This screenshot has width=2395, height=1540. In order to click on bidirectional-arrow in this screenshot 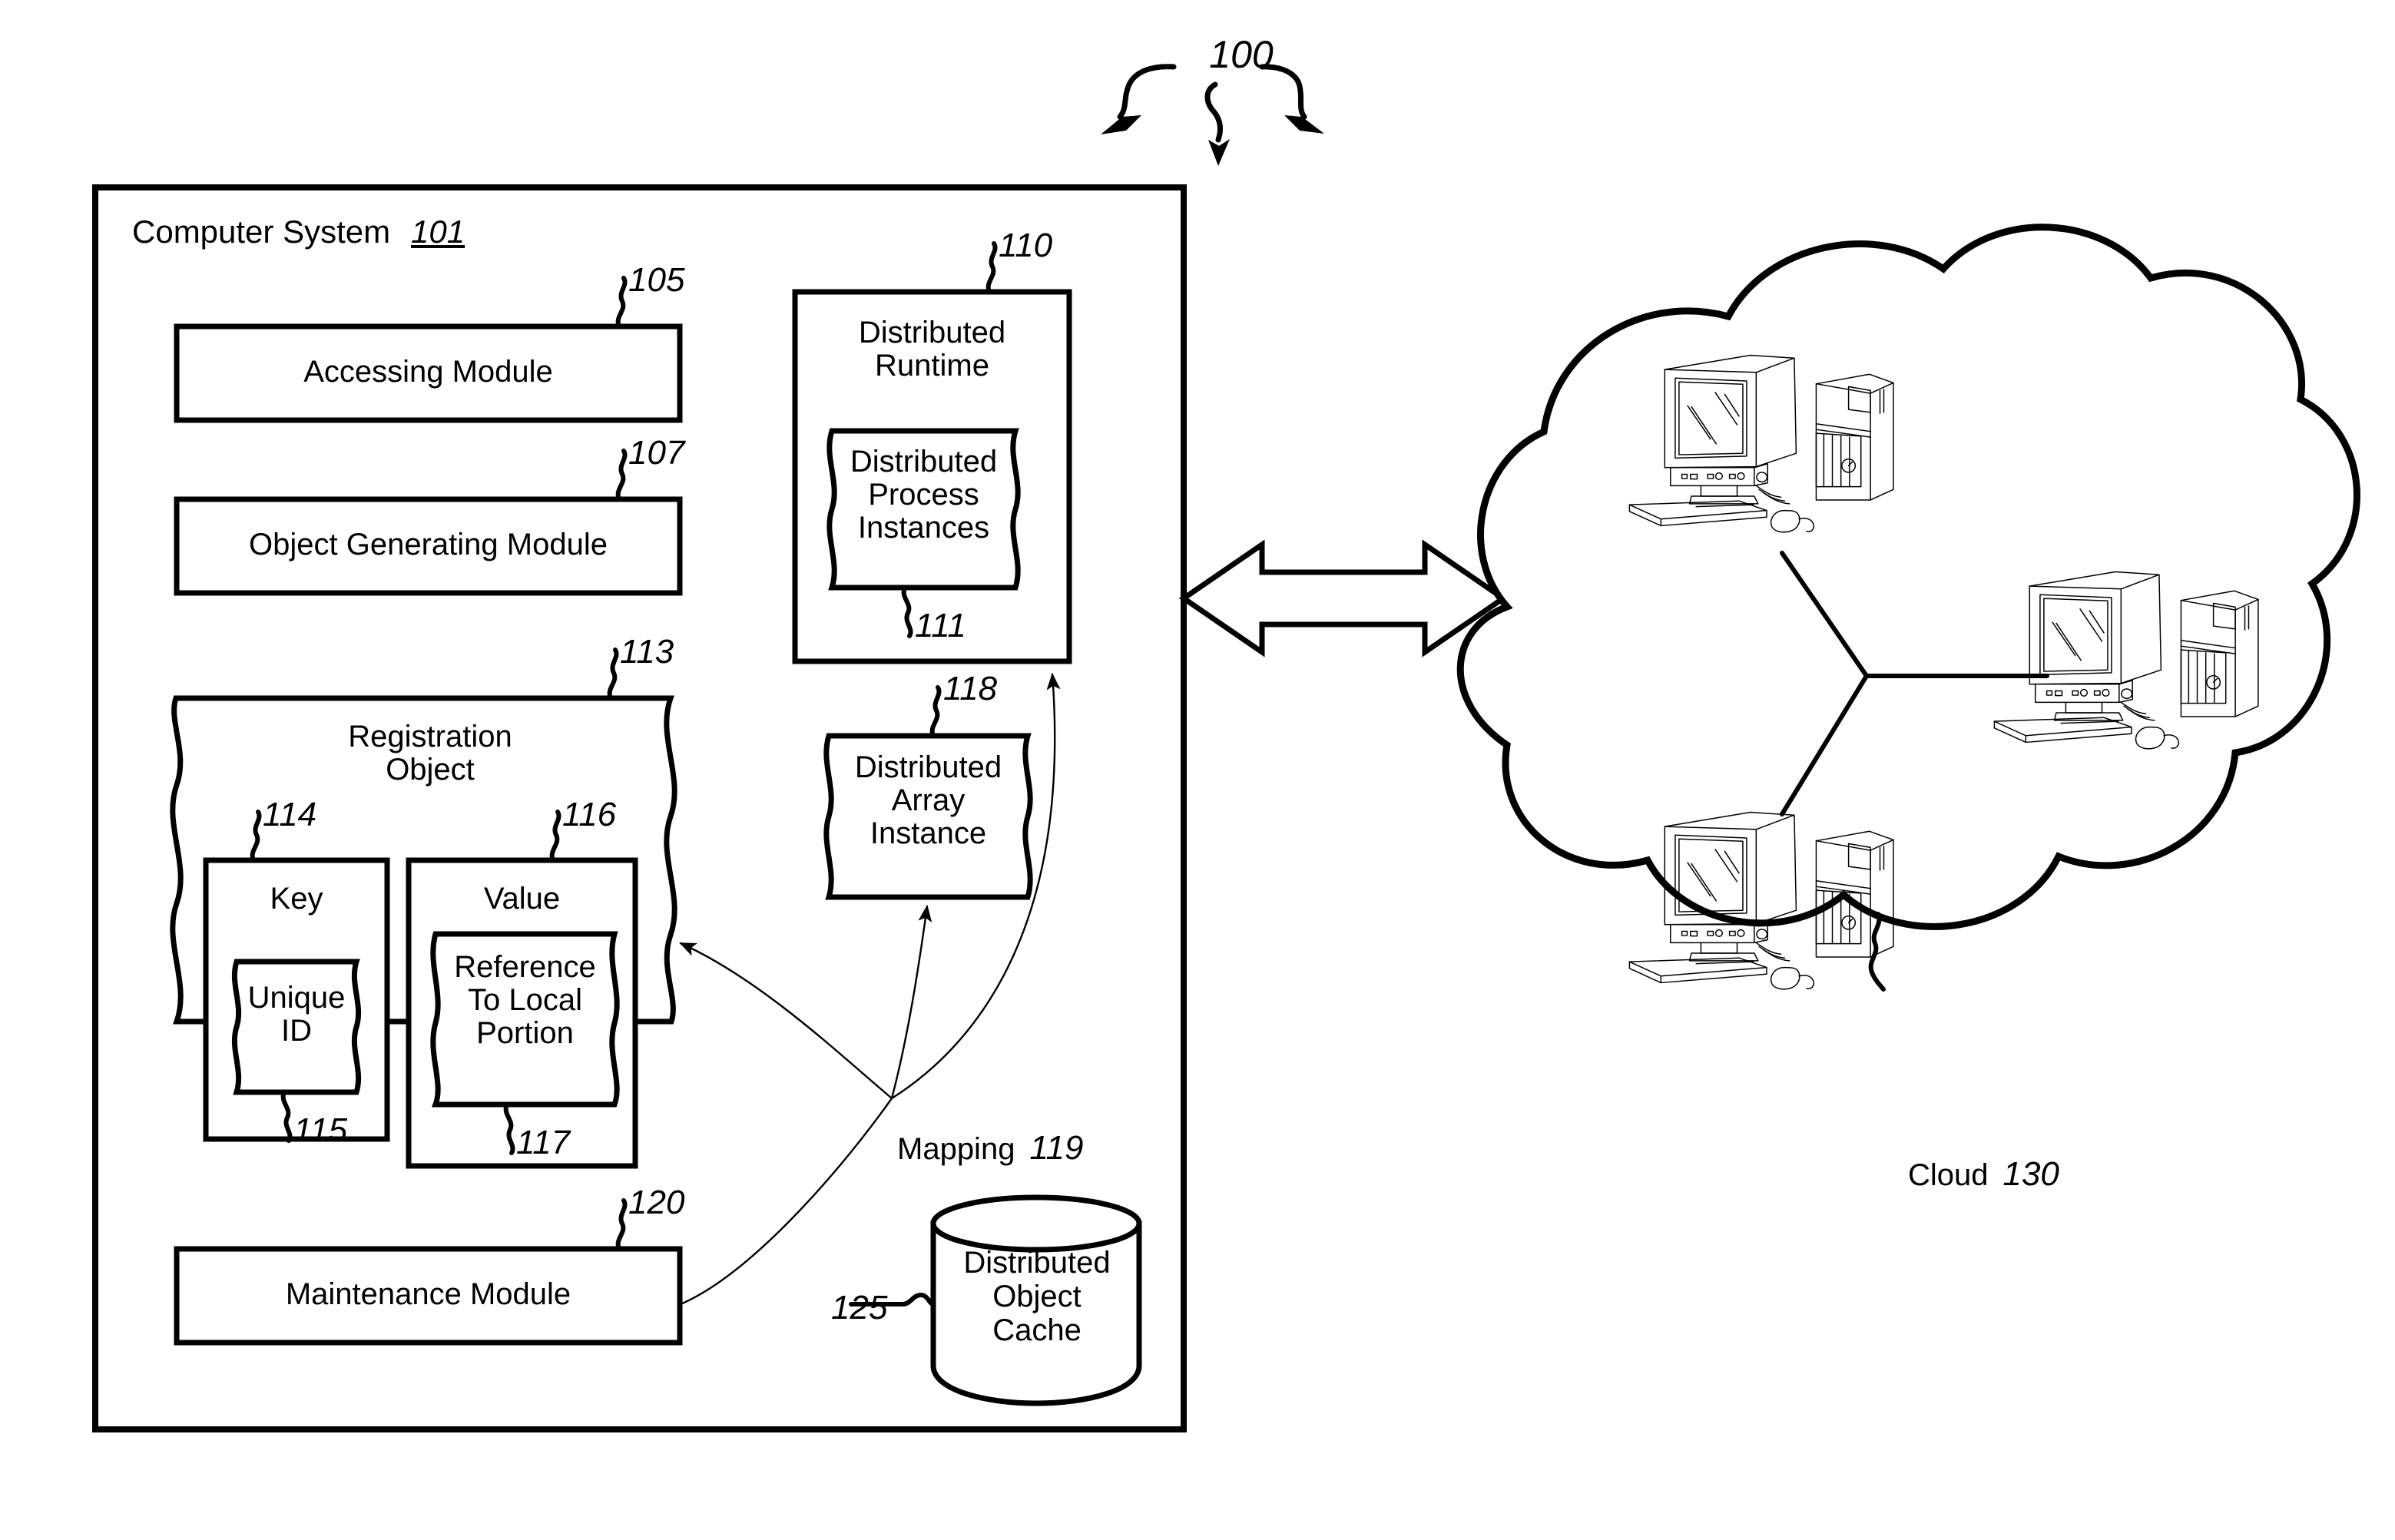, I will do `click(1343, 598)`.